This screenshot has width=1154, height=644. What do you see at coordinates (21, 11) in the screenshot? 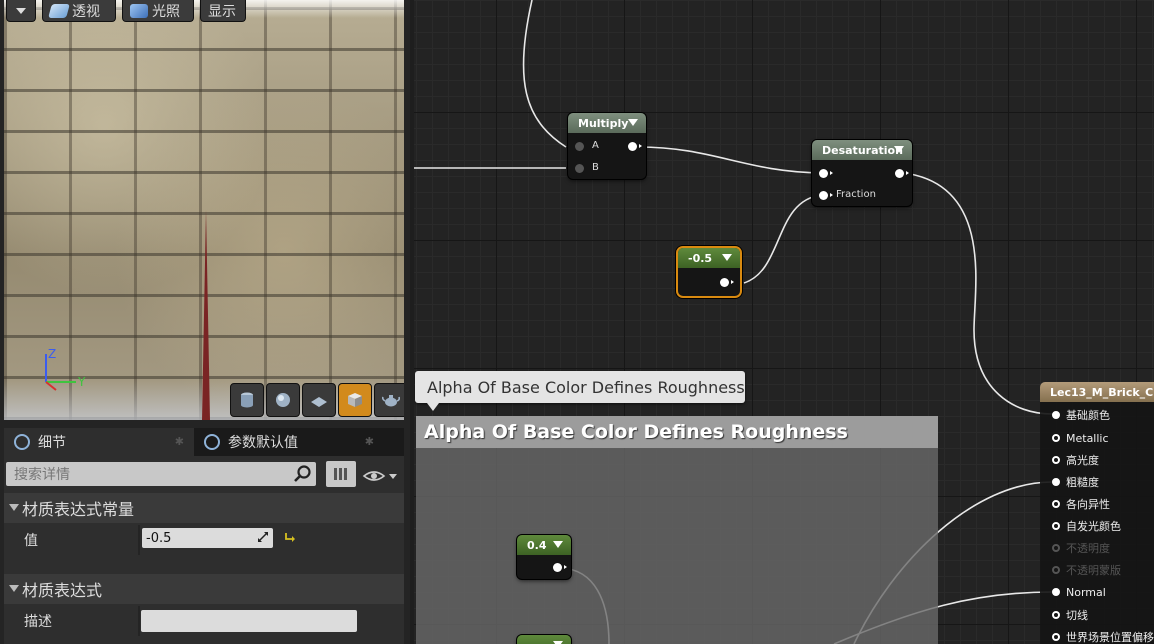
I see `viewport-options-button` at bounding box center [21, 11].